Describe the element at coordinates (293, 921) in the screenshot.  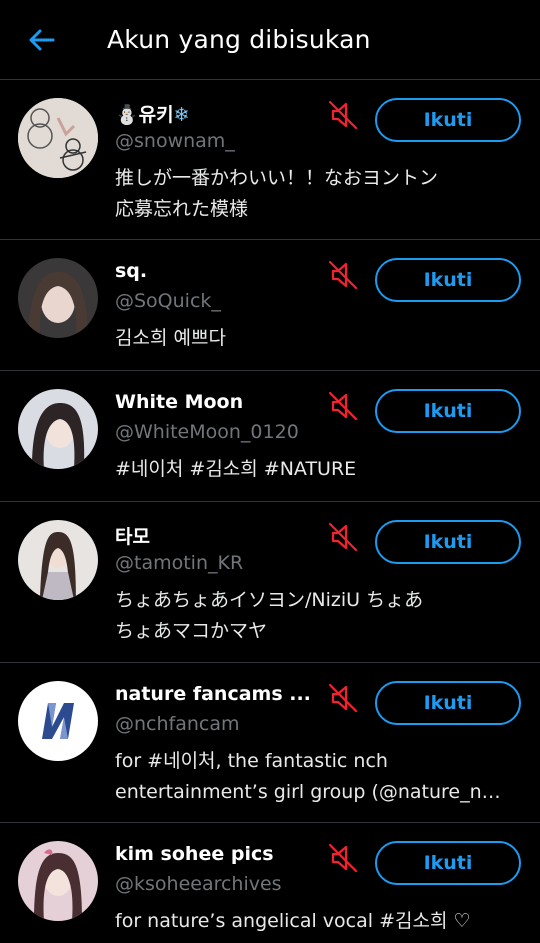
I see `user-bio: for nature’s angelical vocal #김소희 ♡` at that location.